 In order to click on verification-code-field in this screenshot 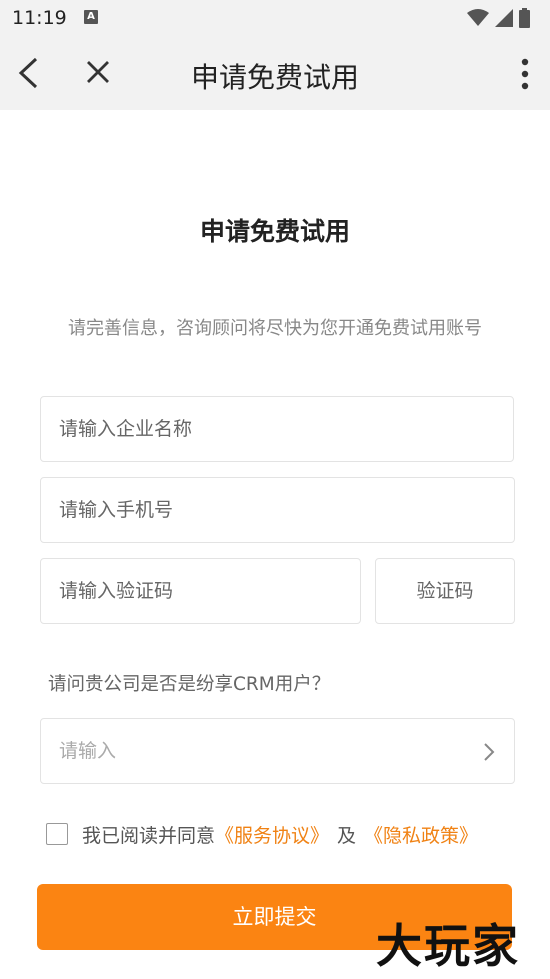, I will do `click(200, 591)`.